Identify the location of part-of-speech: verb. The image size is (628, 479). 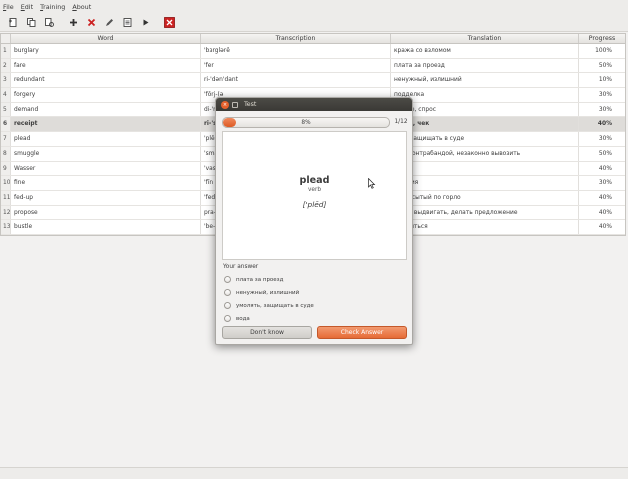
(314, 190).